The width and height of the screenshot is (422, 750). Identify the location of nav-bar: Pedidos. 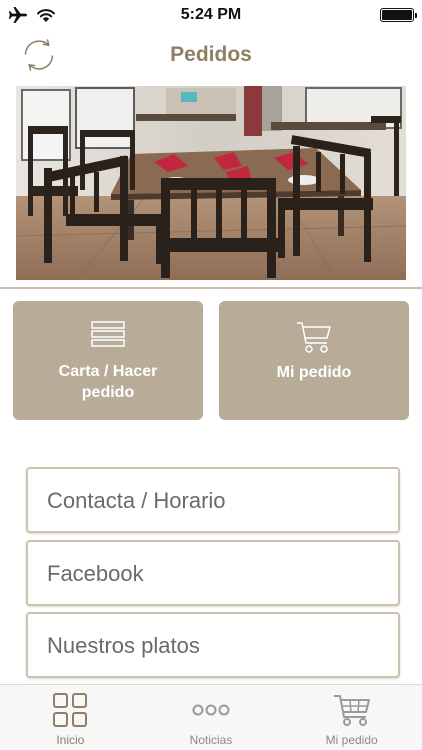
(211, 55).